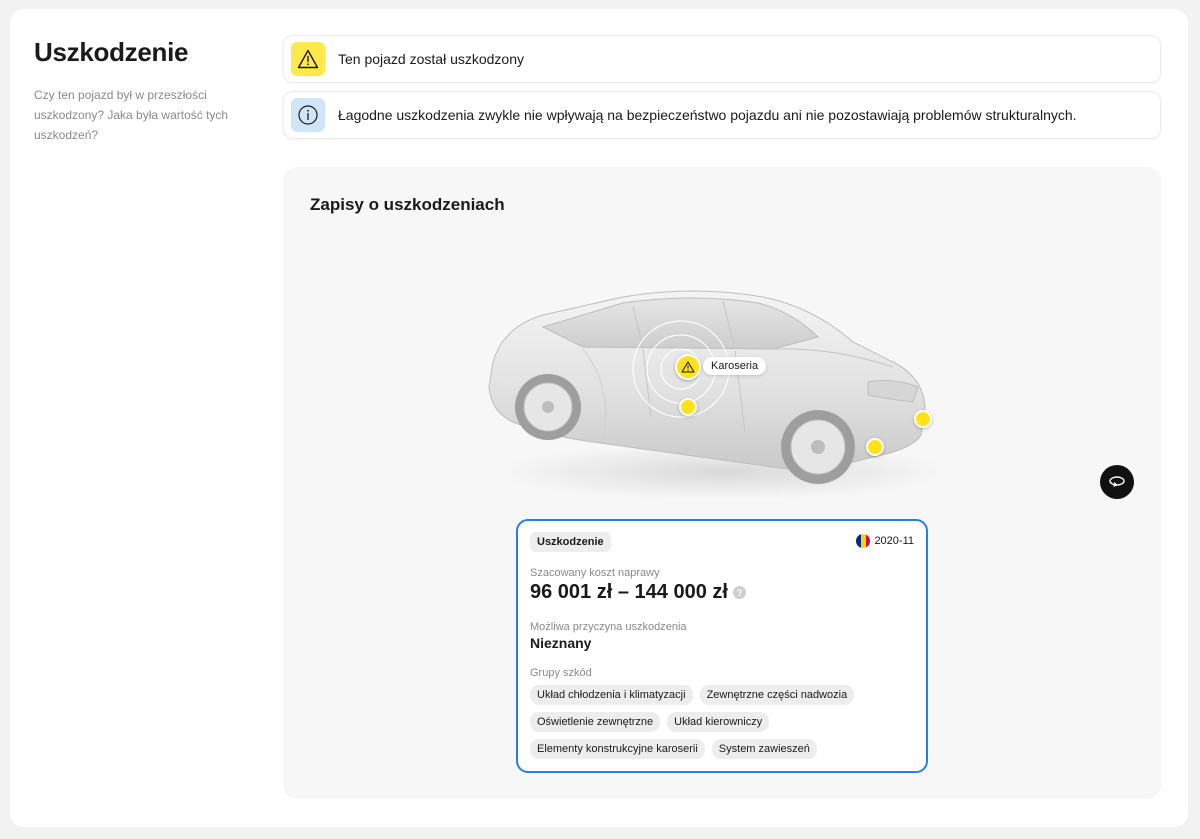 The width and height of the screenshot is (1200, 839). I want to click on damage-group-chip: Układ kierowniczy, so click(718, 722).